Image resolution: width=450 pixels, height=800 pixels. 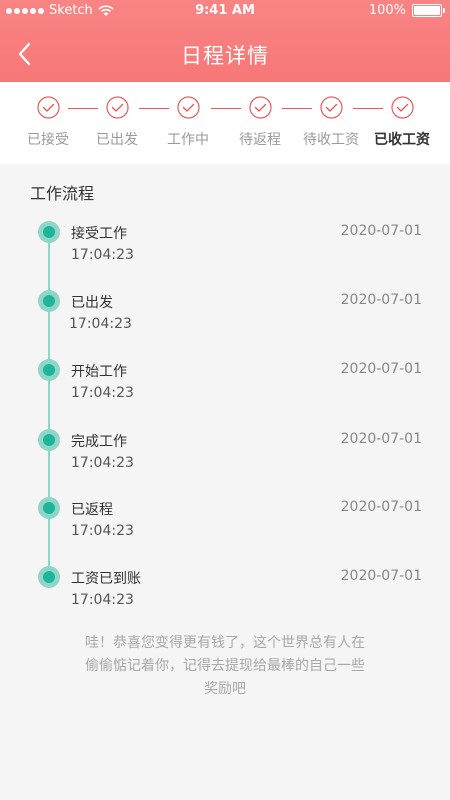 I want to click on step-departed: 已出发, so click(x=117, y=122).